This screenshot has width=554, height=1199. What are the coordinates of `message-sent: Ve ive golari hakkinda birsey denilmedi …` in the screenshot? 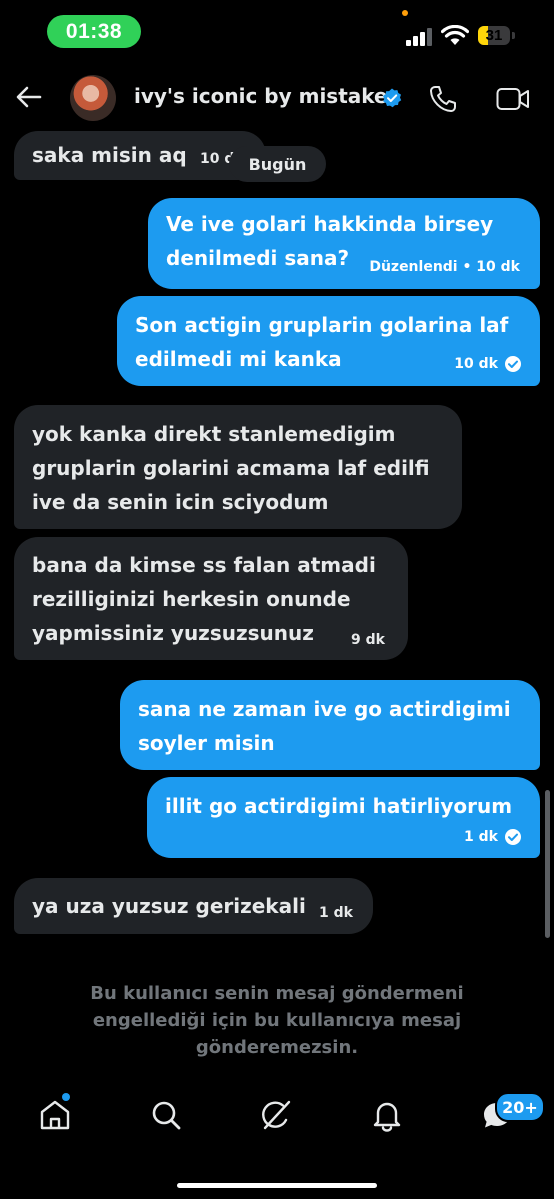 It's located at (344, 243).